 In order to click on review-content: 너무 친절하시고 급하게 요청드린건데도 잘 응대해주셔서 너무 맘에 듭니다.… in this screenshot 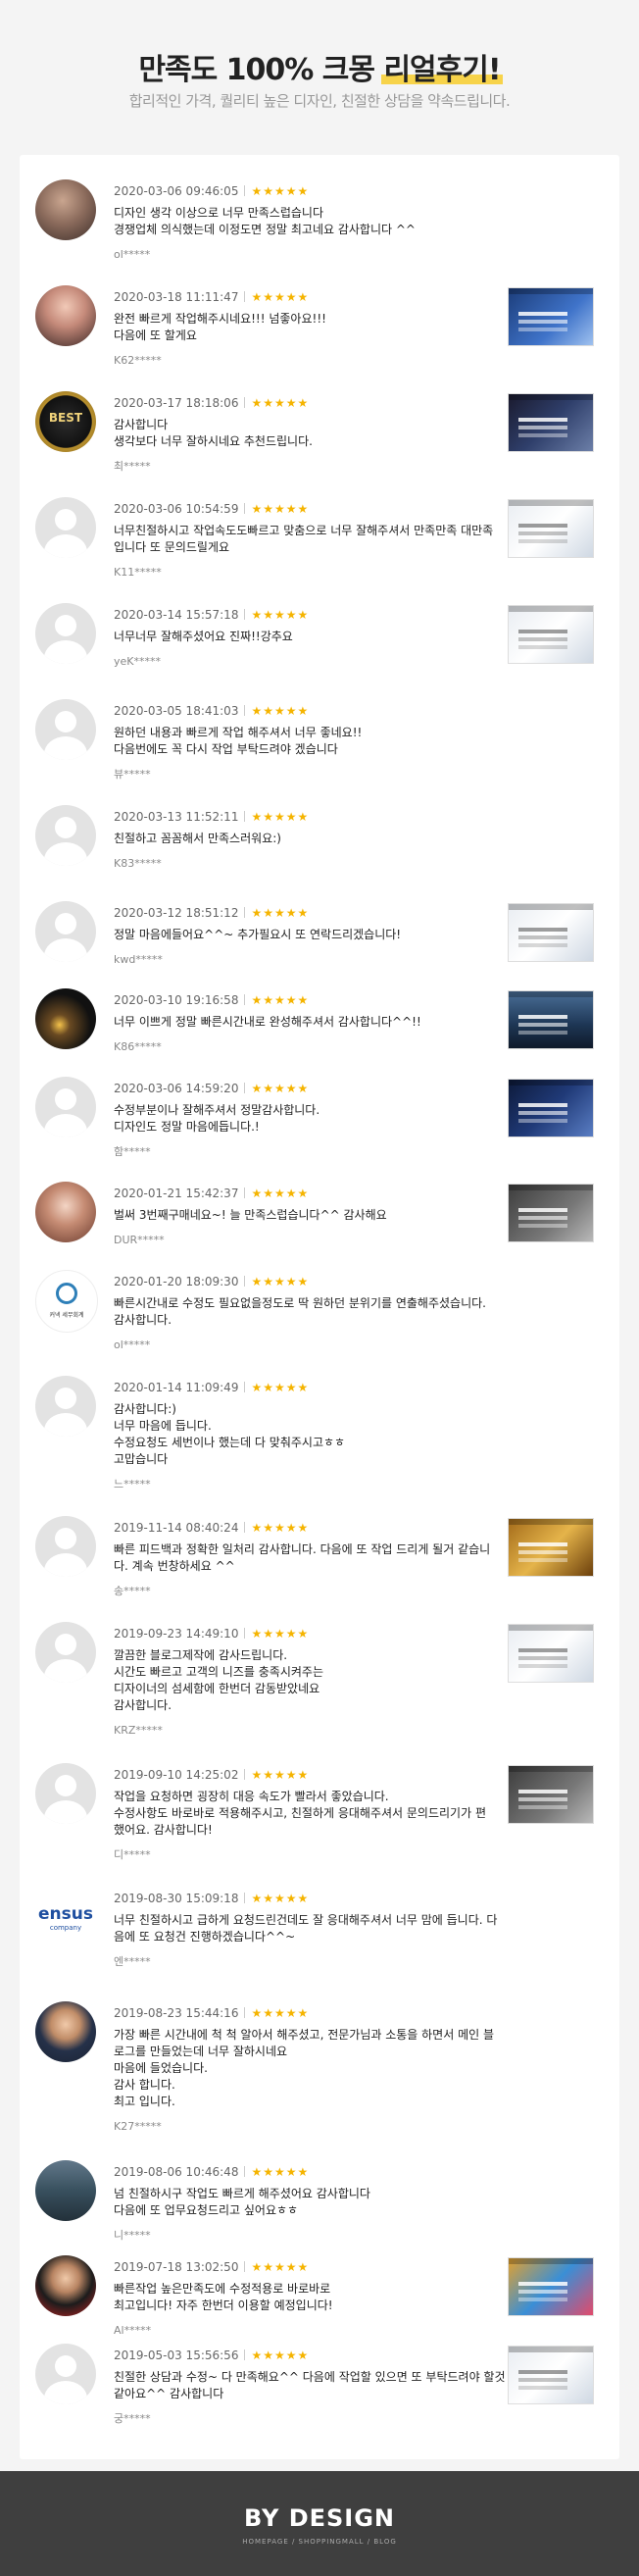, I will do `click(310, 1941)`.